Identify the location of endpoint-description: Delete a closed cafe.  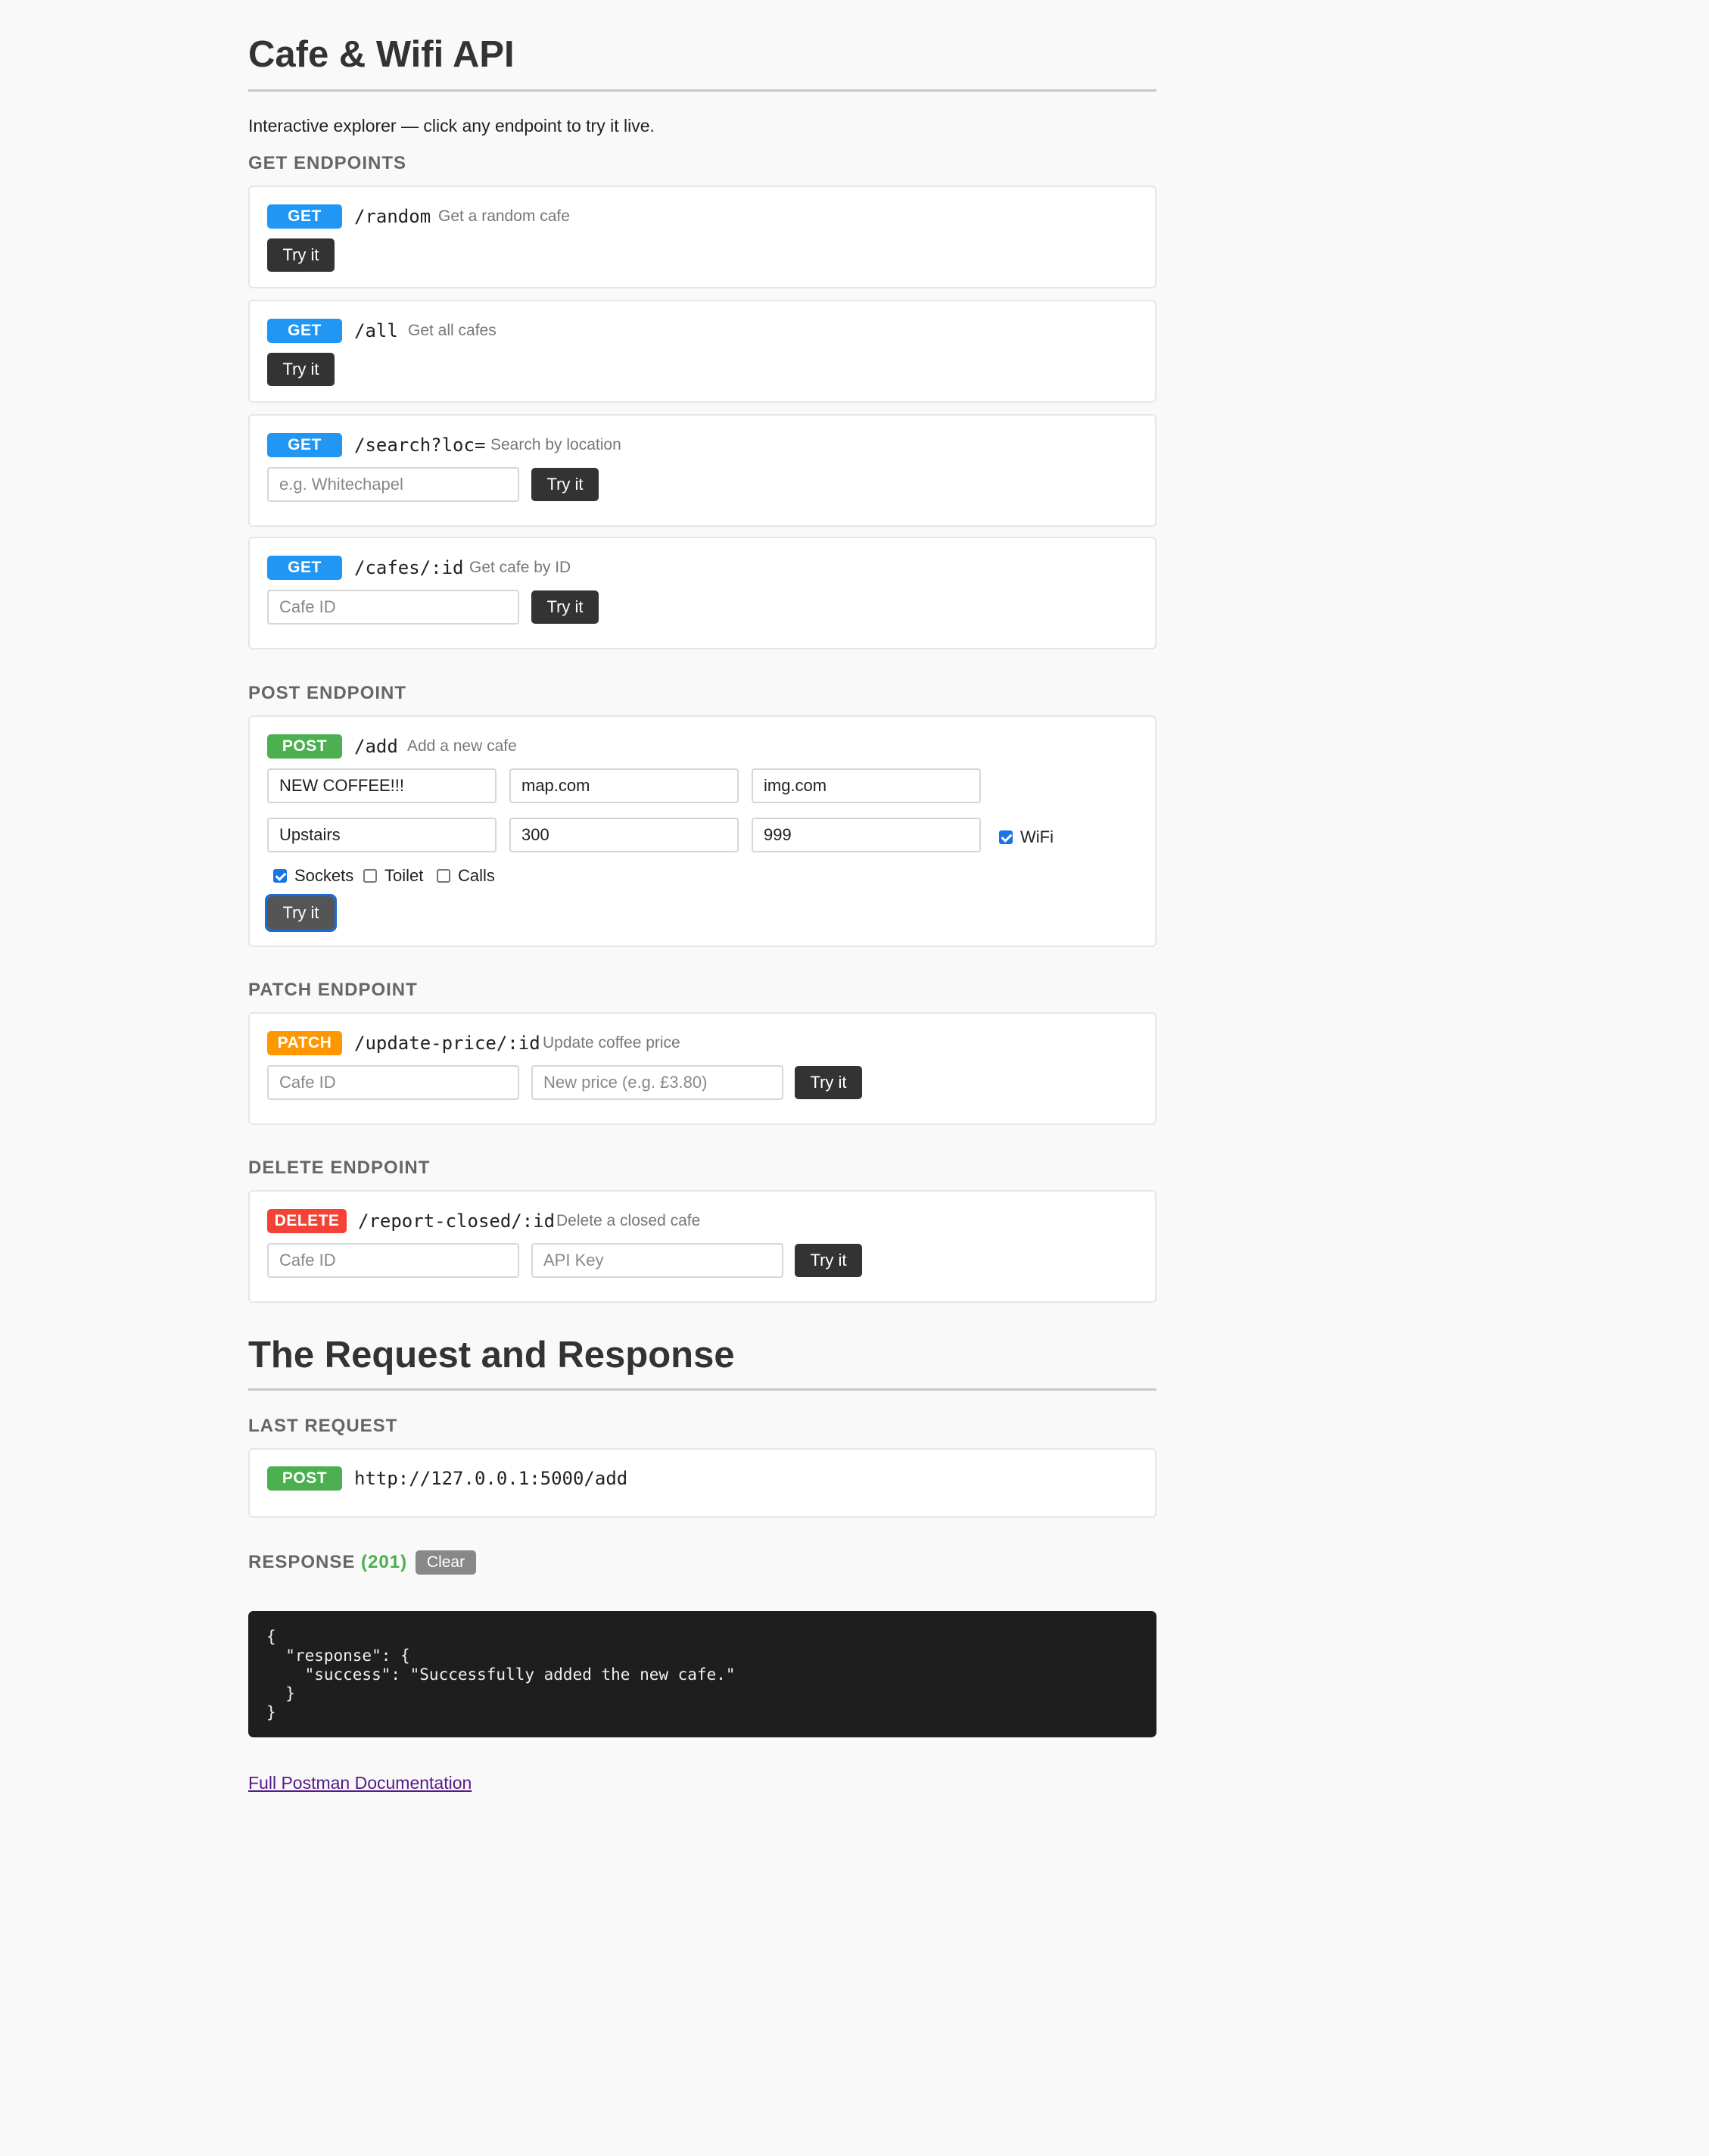
(628, 1220).